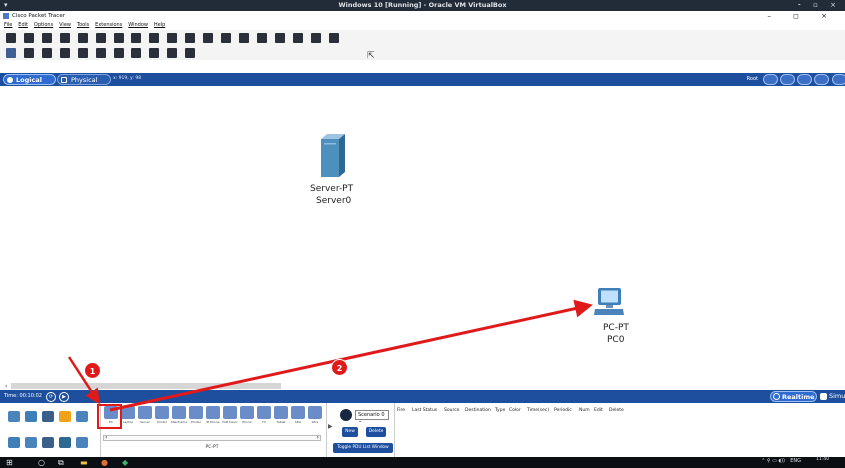 Image resolution: width=845 pixels, height=468 pixels. What do you see at coordinates (804, 79) in the screenshot?
I see `move-object-icon` at bounding box center [804, 79].